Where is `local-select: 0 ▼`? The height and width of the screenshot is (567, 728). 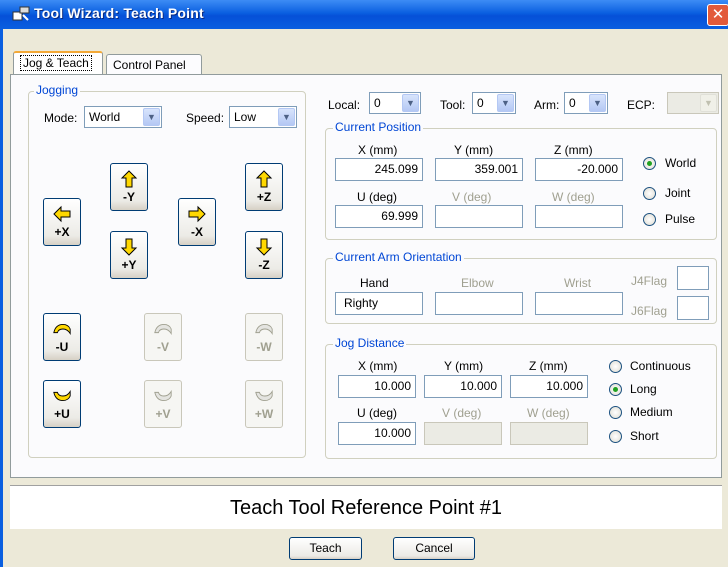 local-select: 0 ▼ is located at coordinates (395, 103).